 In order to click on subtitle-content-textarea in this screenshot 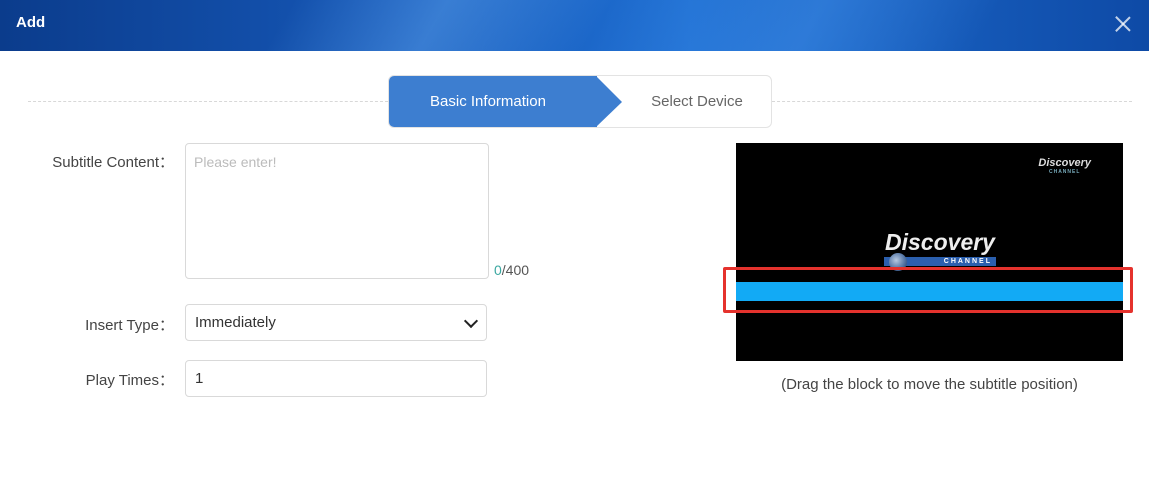, I will do `click(337, 211)`.